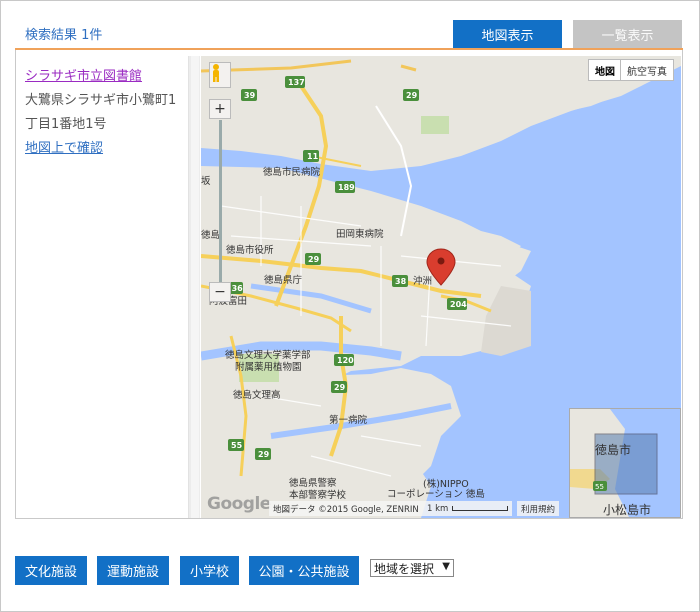 The image size is (700, 612). I want to click on route-shield: 204, so click(458, 304).